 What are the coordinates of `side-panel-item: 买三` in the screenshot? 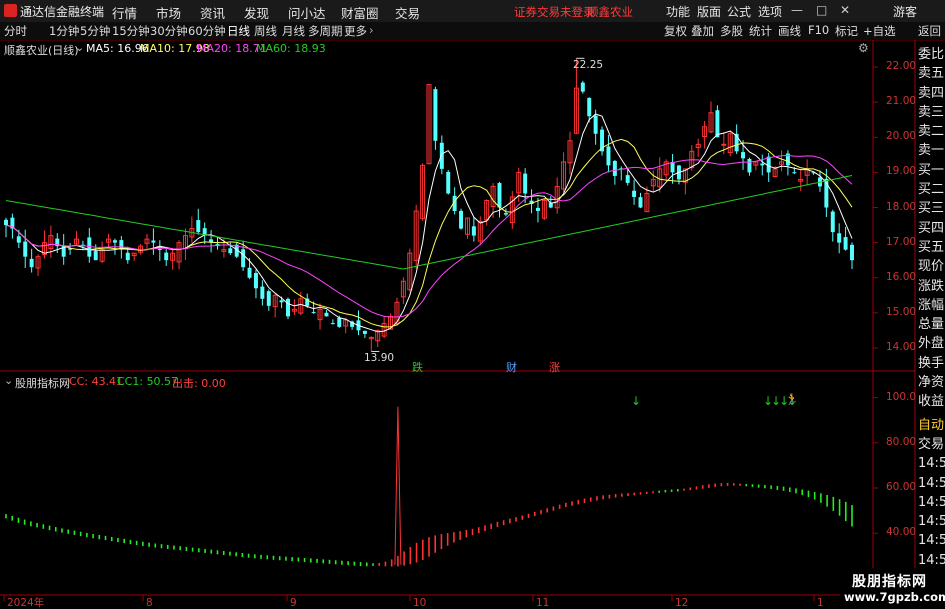 It's located at (931, 208).